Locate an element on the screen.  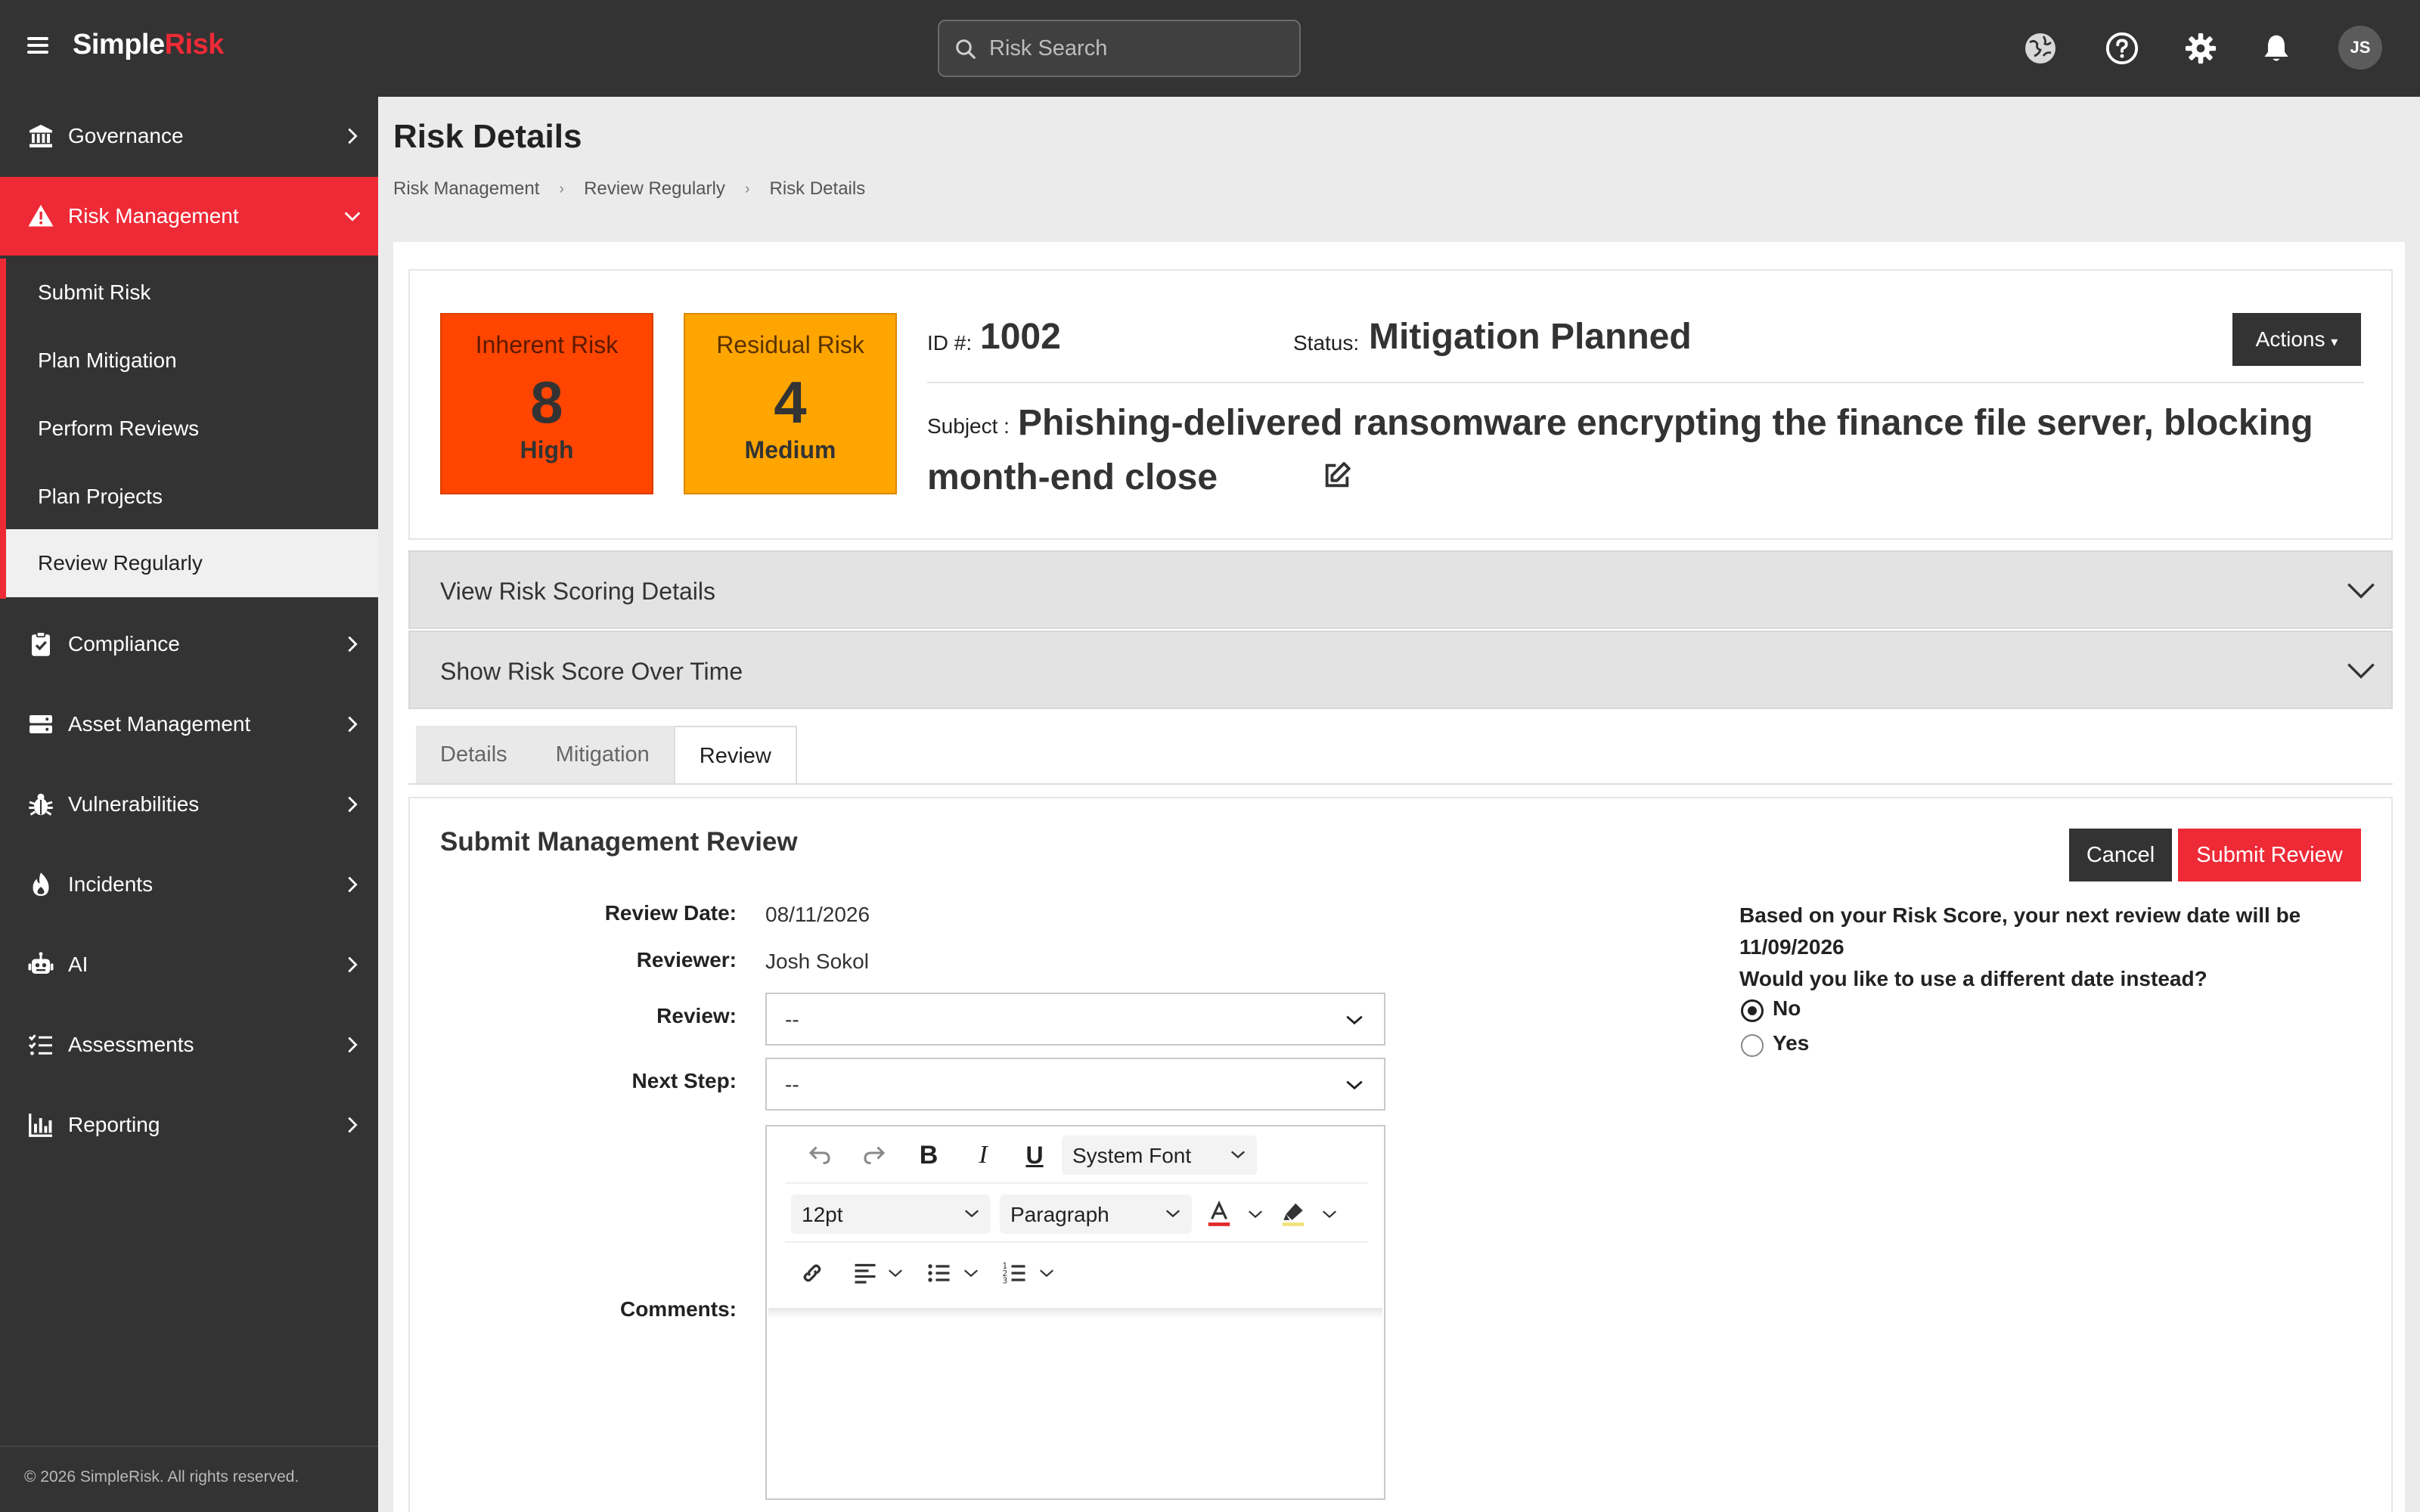
block-format-select: Paragraph is located at coordinates (1096, 1214).